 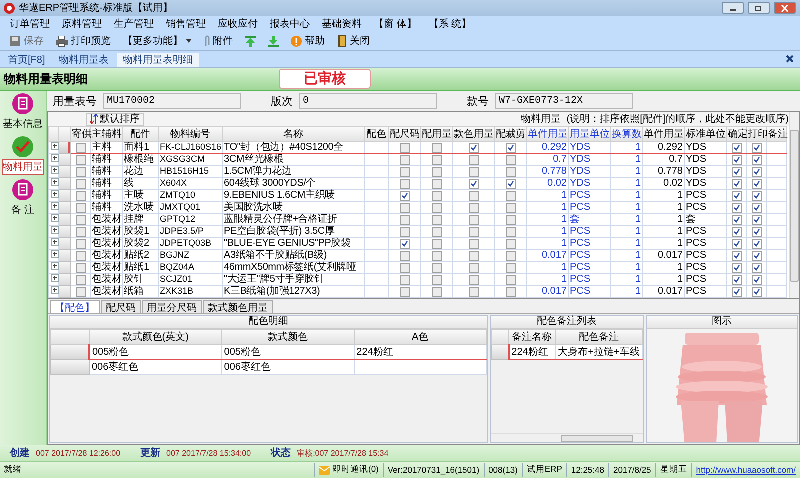 I want to click on menu-item: 生产管理, so click(x=134, y=24).